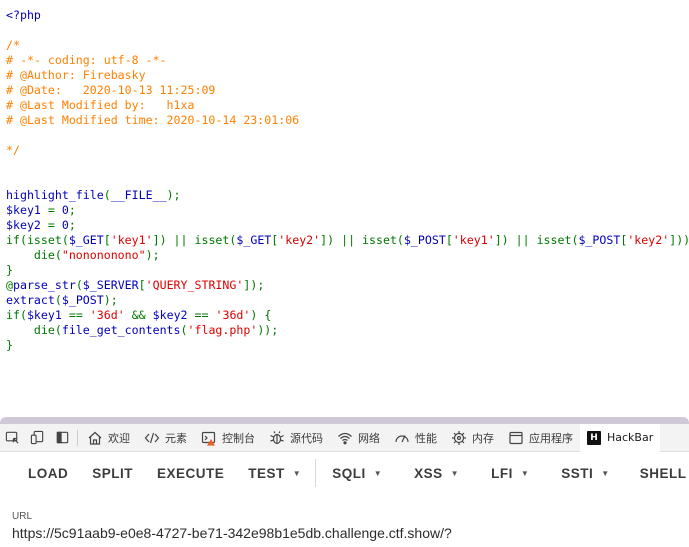  I want to click on tab-label: 欢迎, so click(119, 438).